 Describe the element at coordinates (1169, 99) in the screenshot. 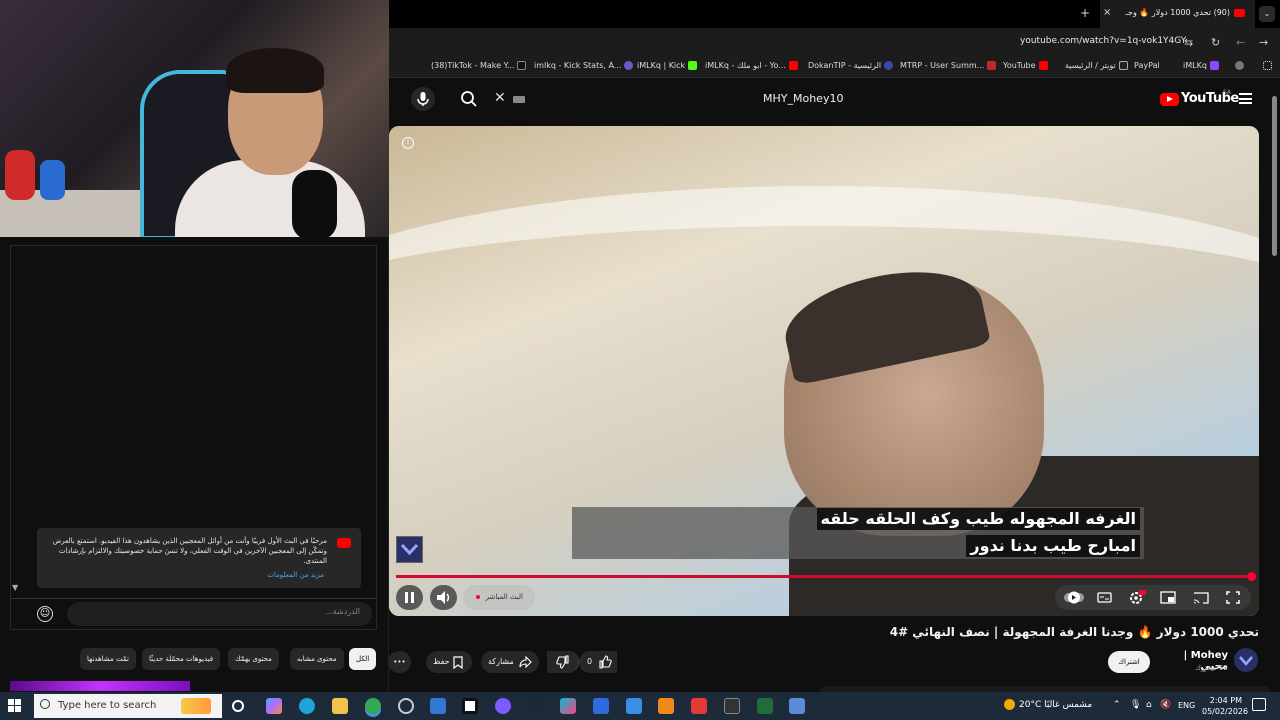

I see `youtube-logo-icon` at that location.